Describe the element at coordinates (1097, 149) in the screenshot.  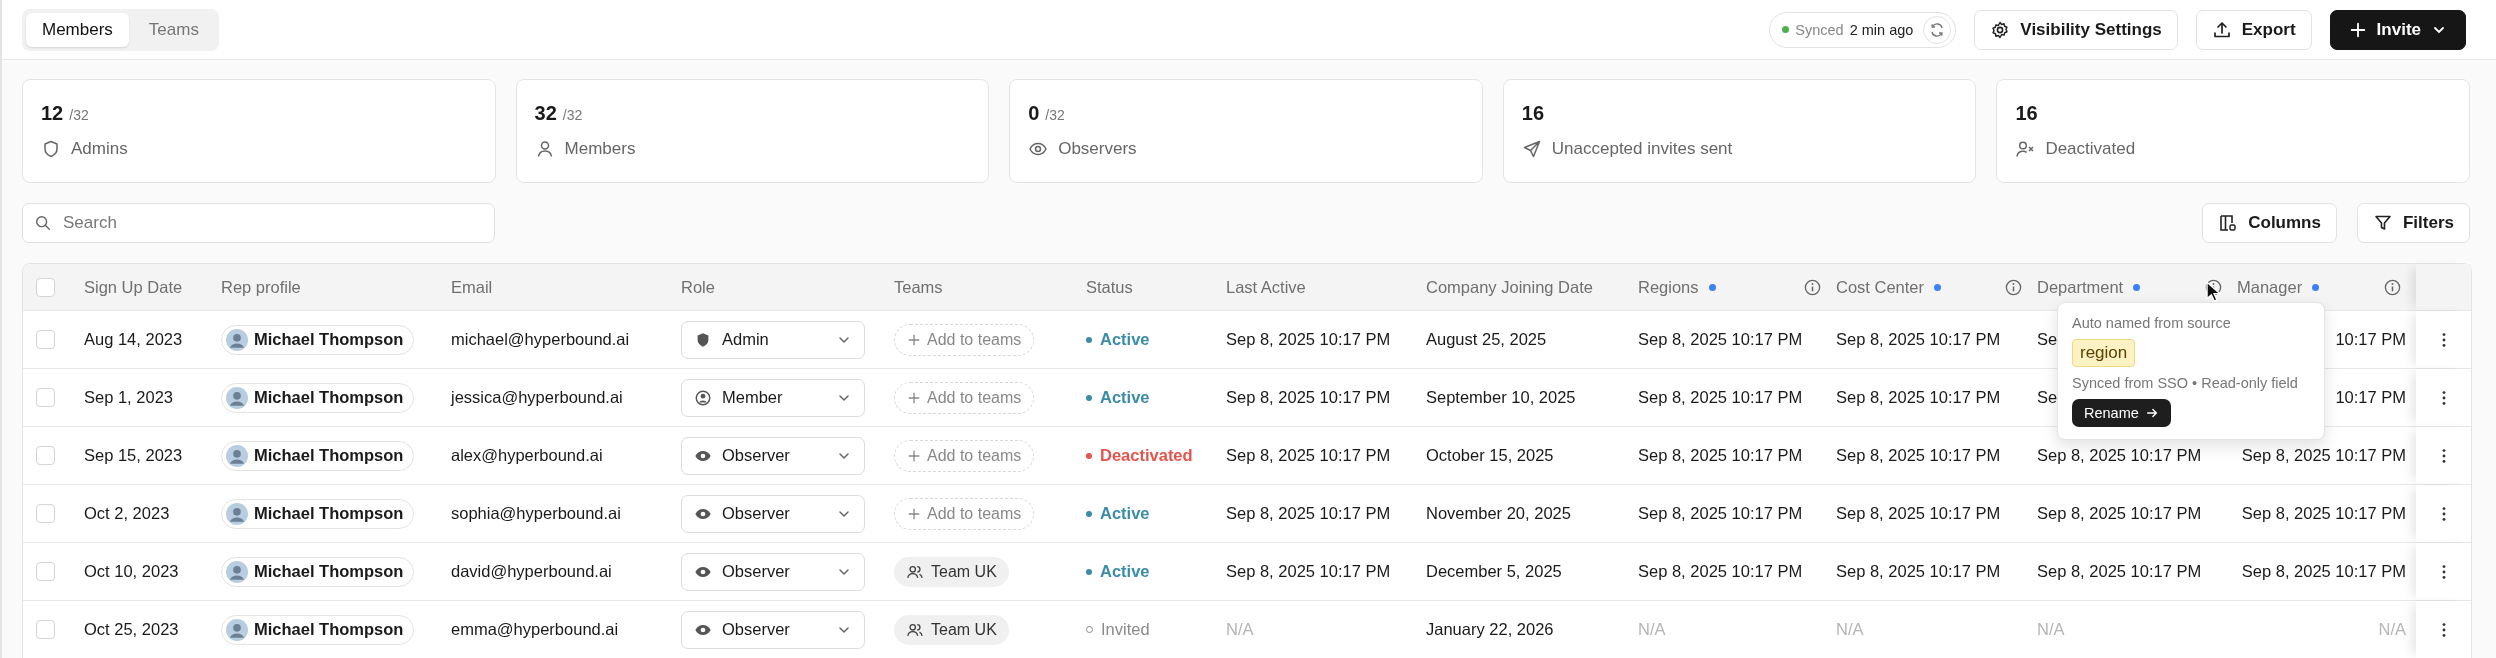
I see `stat-label: Observers` at that location.